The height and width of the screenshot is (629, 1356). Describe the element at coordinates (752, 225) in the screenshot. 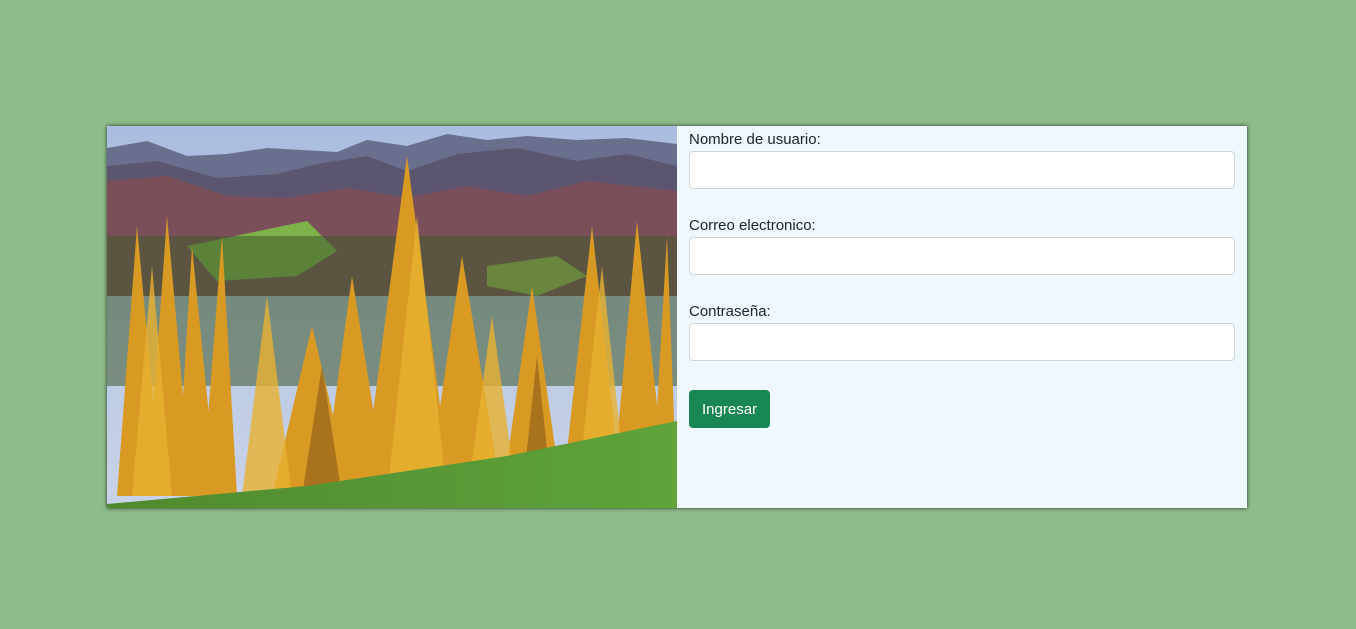

I see `email-label: Correo electronico:` at that location.